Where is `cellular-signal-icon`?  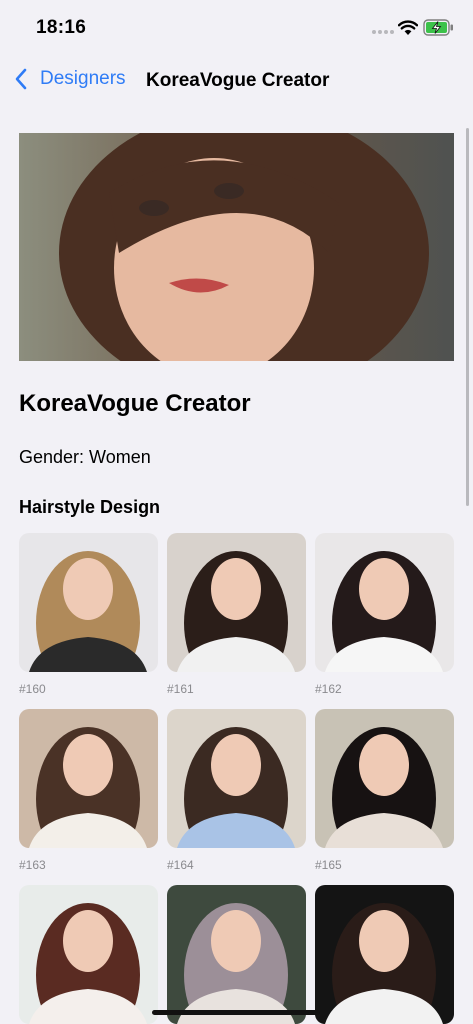
cellular-signal-icon is located at coordinates (383, 32).